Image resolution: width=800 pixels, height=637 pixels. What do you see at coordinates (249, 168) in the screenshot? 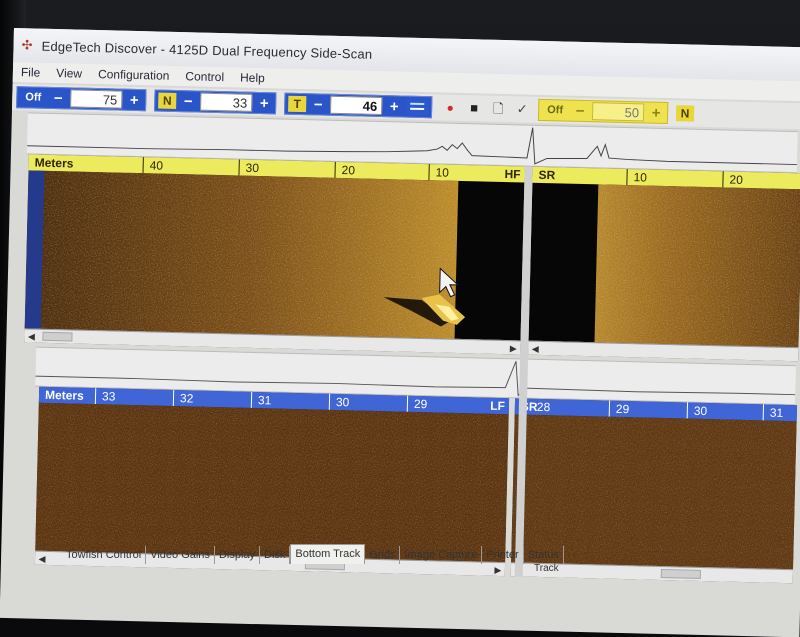
I see `hf-tick: 30` at bounding box center [249, 168].